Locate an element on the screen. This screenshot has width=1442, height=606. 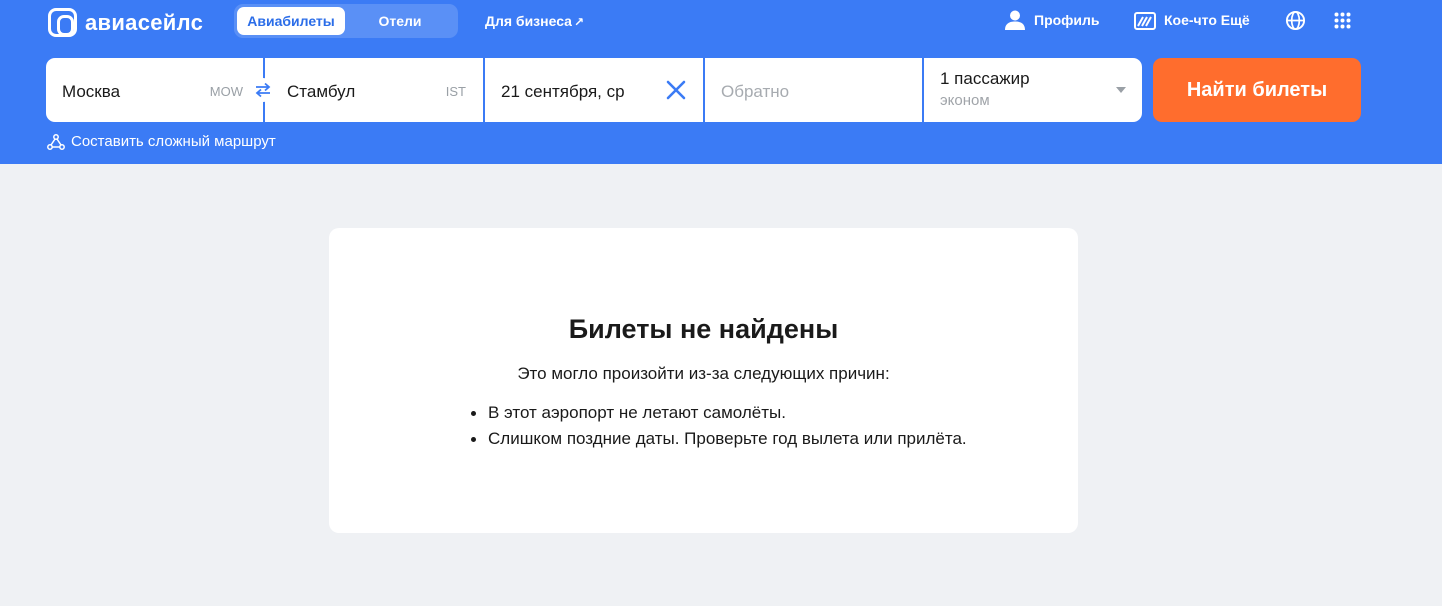
return-date-placeholder: Обратно is located at coordinates (755, 91).